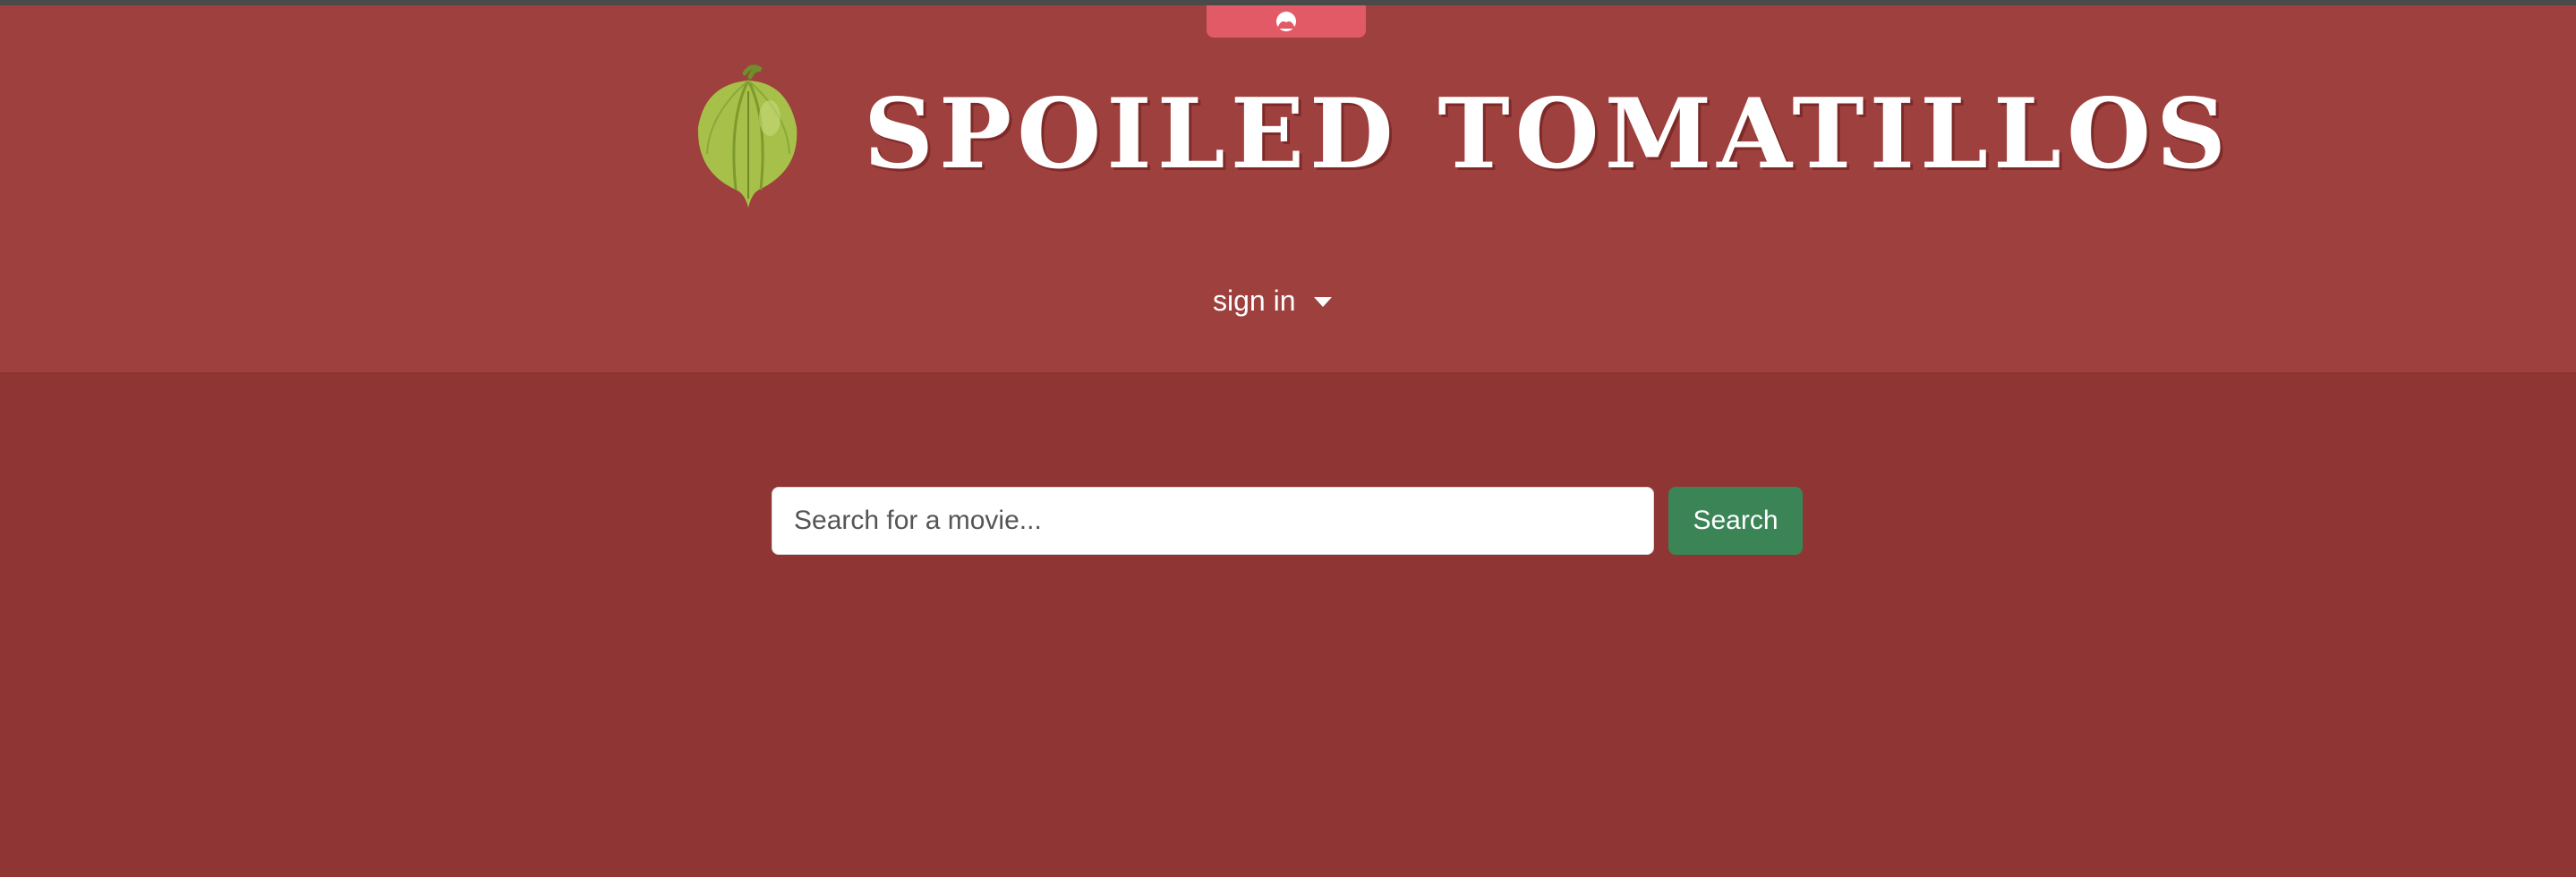 The image size is (2576, 877). Describe the element at coordinates (1254, 301) in the screenshot. I see `signin-label: sign in` at that location.